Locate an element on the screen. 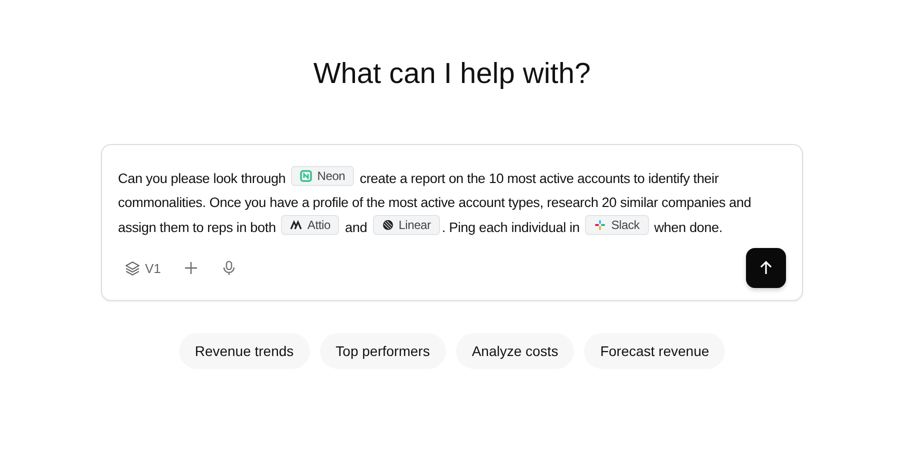  prompt-text: Can you please look through Neon create a report on the 10 most active accounts to identify their commonalities. Once you have a profile of the most active account types, research 20 similar companies and assign them to reps in both Attio and Linear . Ping each individual in Slack when done. is located at coordinates (452, 203).